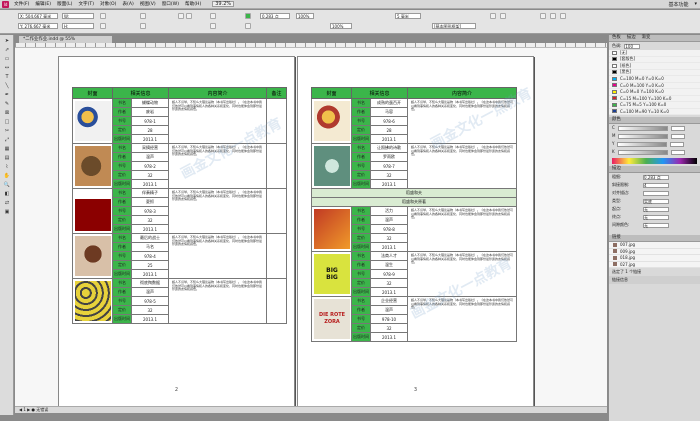 The width and height of the screenshot is (700, 421). What do you see at coordinates (108, 4) in the screenshot?
I see `menu-object: 对象(O)` at bounding box center [108, 4].